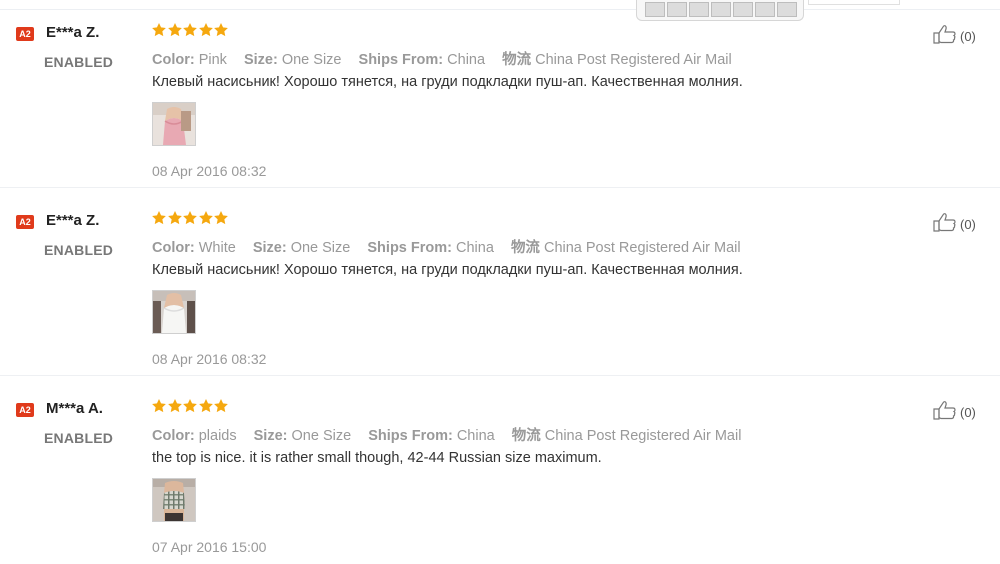  Describe the element at coordinates (74, 408) in the screenshot. I see `reviewer-name: M***a A.` at that location.